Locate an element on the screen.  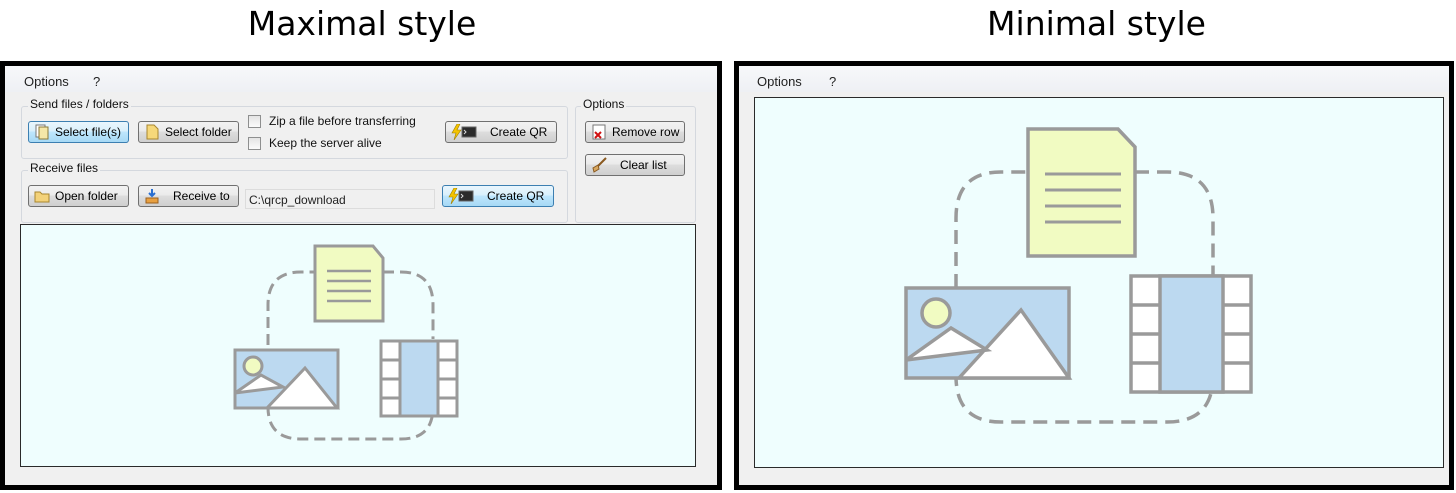
open-folder-label: Open folder is located at coordinates (86, 196).